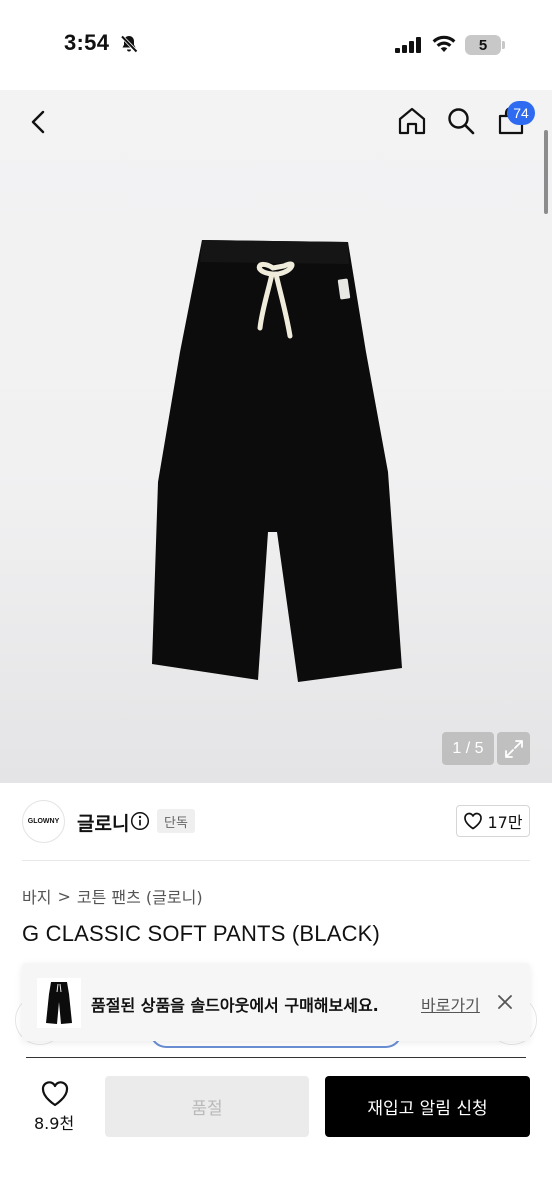 Image resolution: width=552 pixels, height=1200 pixels. I want to click on back-icon, so click(39, 122).